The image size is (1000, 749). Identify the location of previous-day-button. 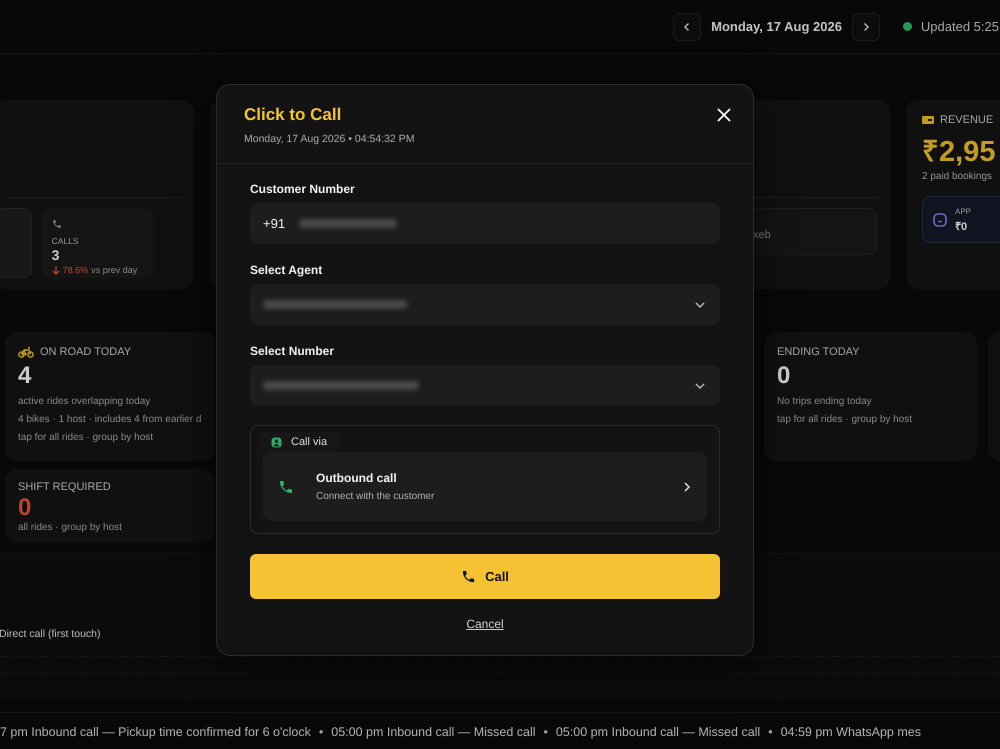
(687, 26).